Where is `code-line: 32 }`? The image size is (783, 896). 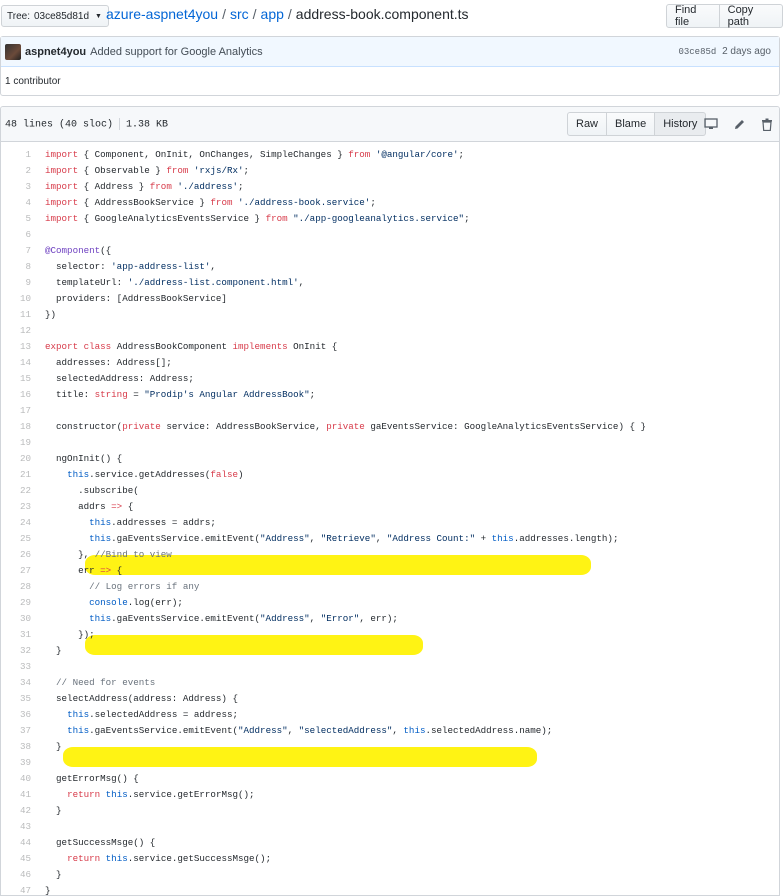 code-line: 32 } is located at coordinates (390, 651).